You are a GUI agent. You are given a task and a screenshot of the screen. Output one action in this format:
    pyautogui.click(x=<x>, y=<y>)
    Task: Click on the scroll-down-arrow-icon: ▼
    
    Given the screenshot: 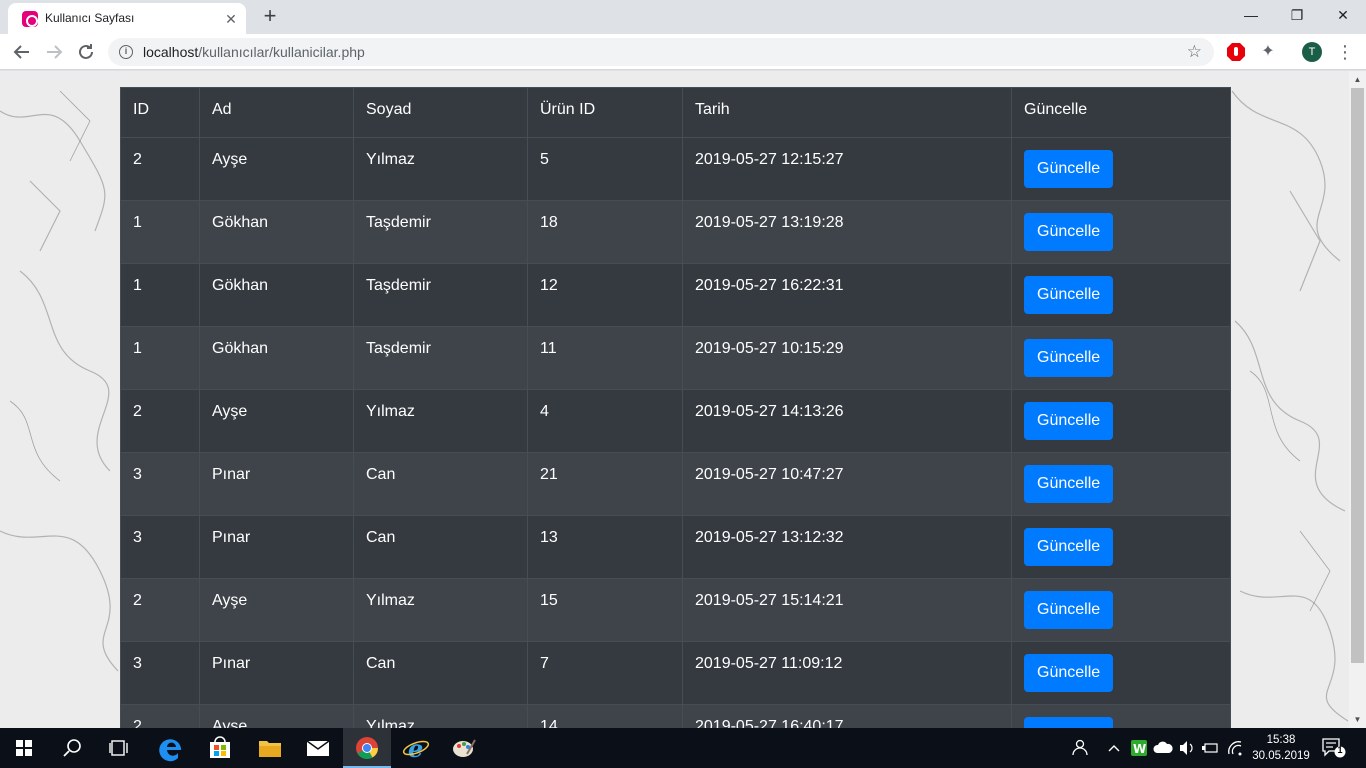 What is the action you would take?
    pyautogui.click(x=1357, y=719)
    